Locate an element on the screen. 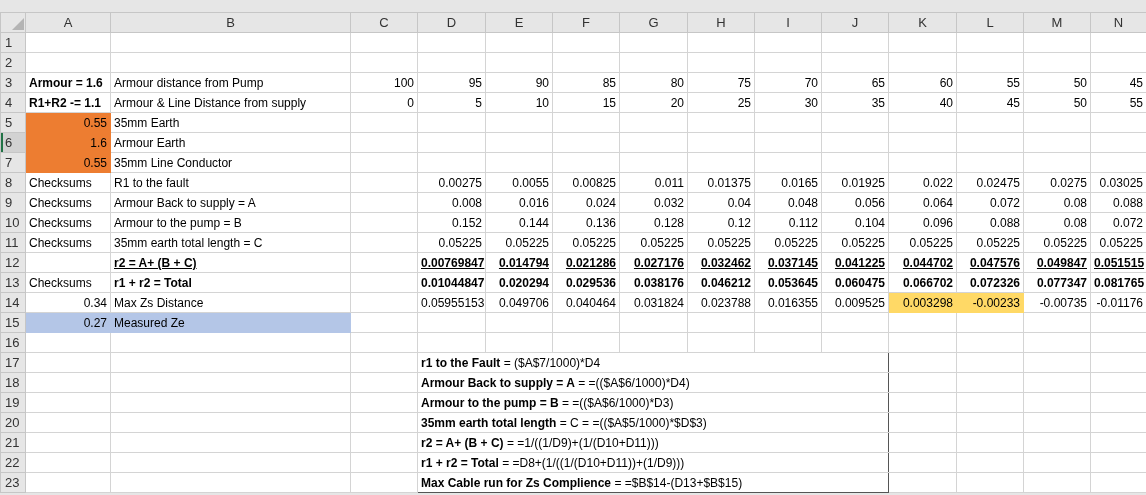  column-header: E is located at coordinates (519, 22).